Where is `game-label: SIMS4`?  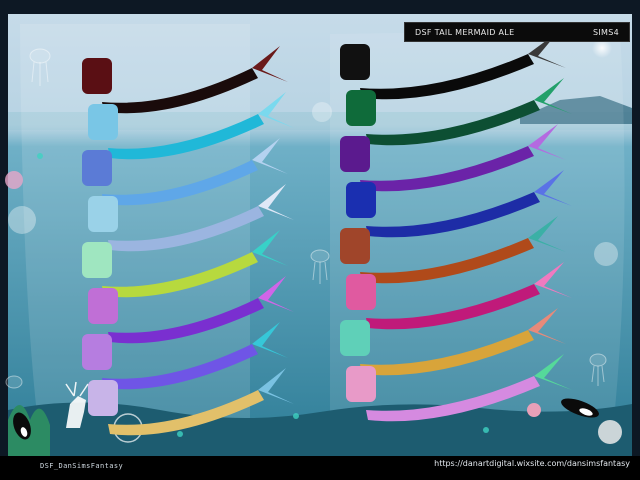
game-label: SIMS4 is located at coordinates (605, 32).